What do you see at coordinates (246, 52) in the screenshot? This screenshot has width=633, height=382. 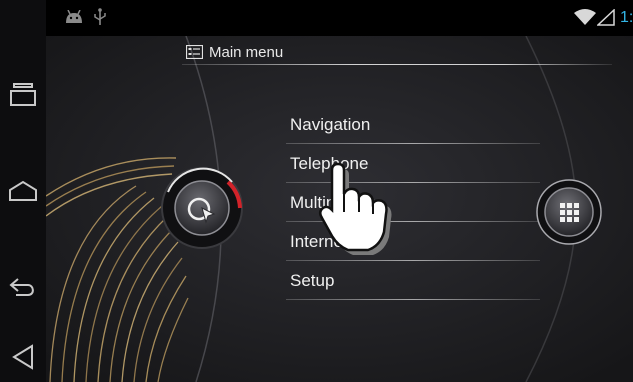 I see `page-title: Main menu` at bounding box center [246, 52].